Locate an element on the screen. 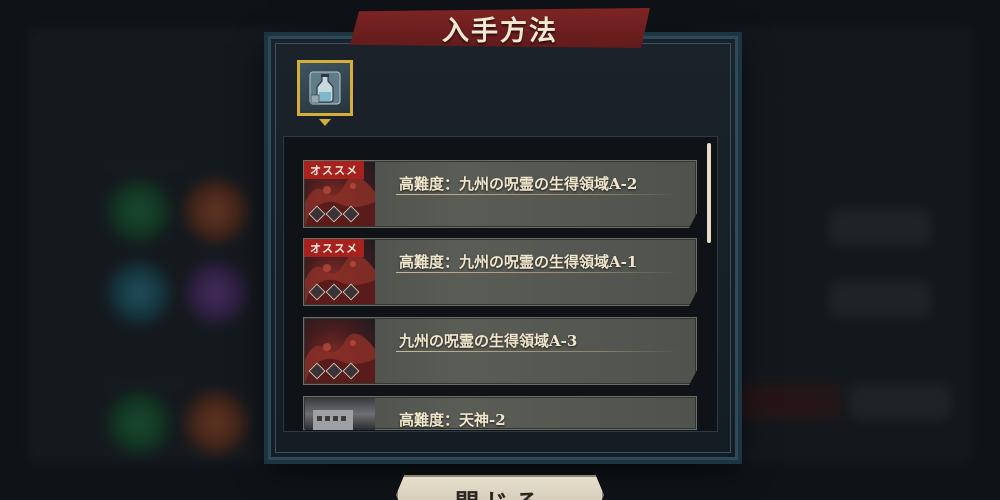 The width and height of the screenshot is (1000, 500). stage-title: 高難度：九州の呪霊の生得領域A-2 is located at coordinates (518, 184).